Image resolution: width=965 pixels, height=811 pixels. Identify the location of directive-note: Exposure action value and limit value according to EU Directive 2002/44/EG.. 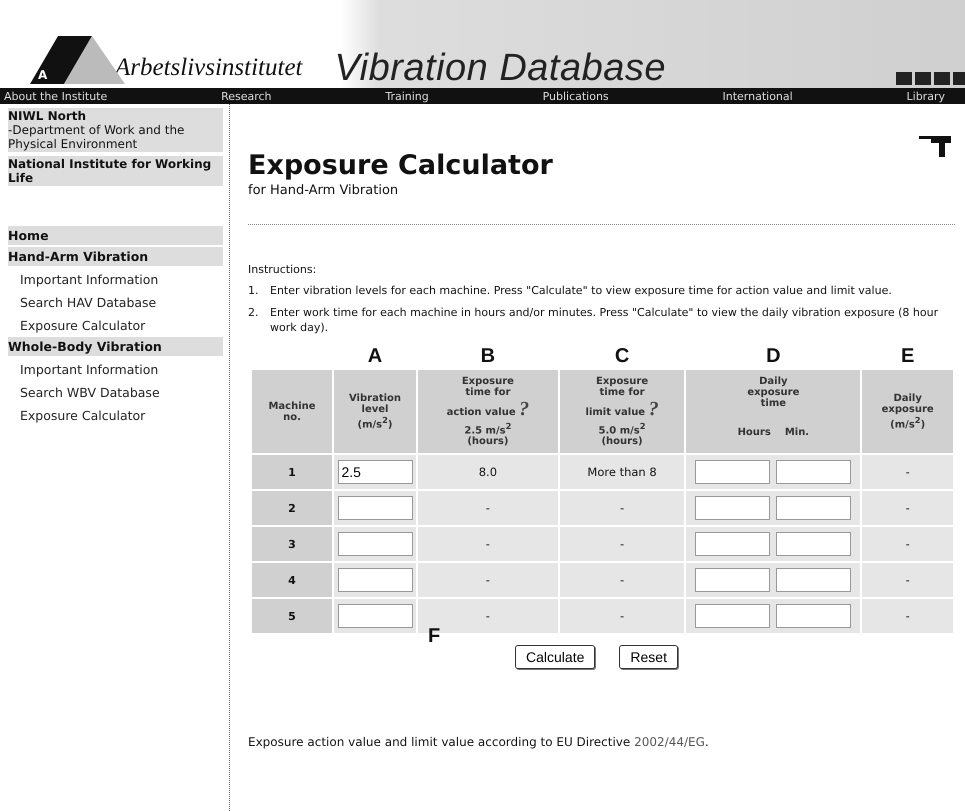
(479, 742).